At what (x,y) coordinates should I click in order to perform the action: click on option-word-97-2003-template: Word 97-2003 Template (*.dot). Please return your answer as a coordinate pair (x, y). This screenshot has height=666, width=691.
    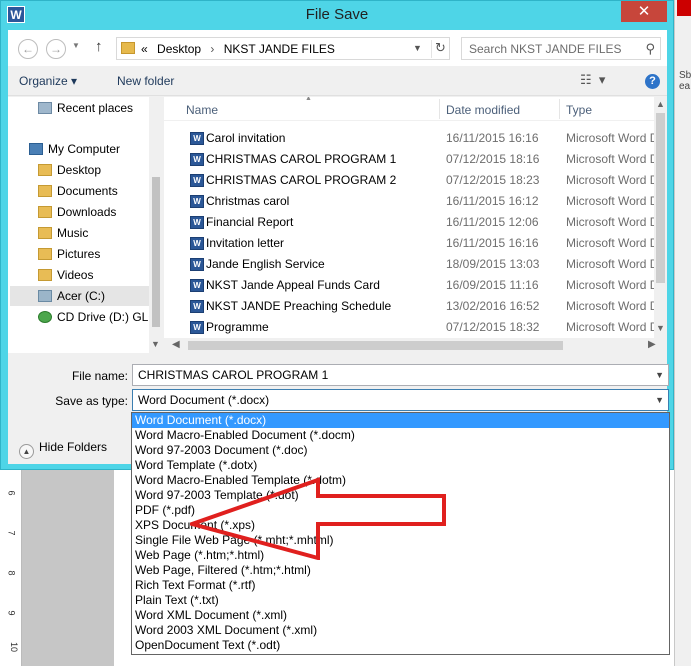
    Looking at the image, I should click on (400, 495).